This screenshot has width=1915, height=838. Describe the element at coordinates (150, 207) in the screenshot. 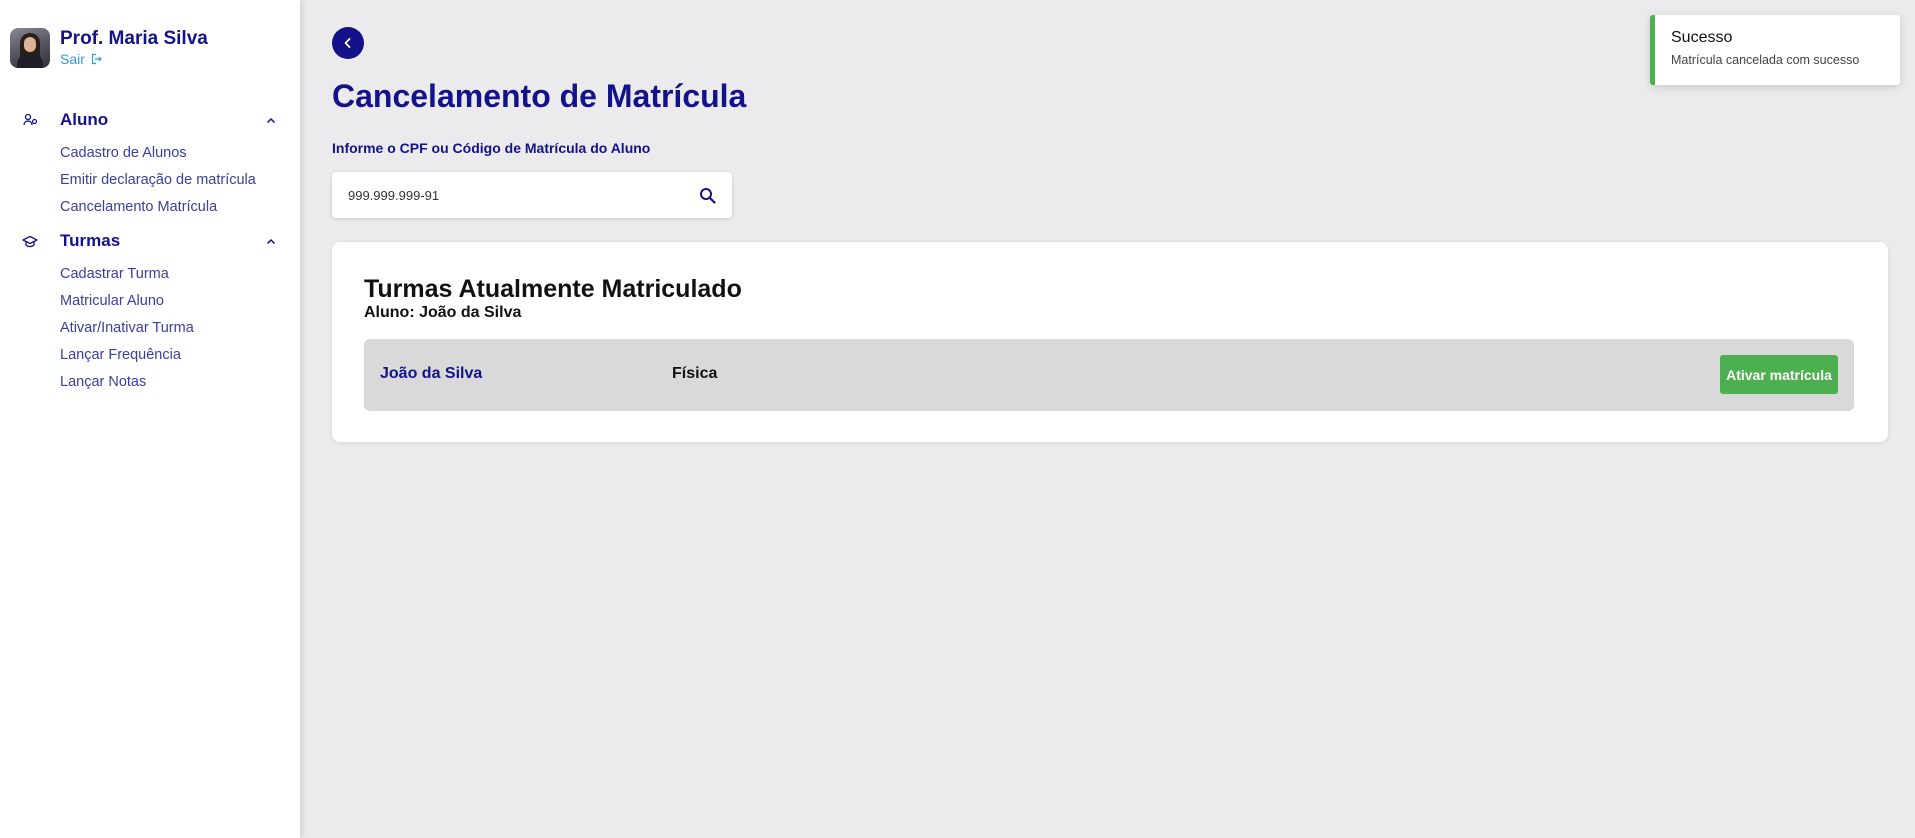

I see `sidebar-item-cancelamento-matricula: Cancelamento Matrícula` at that location.